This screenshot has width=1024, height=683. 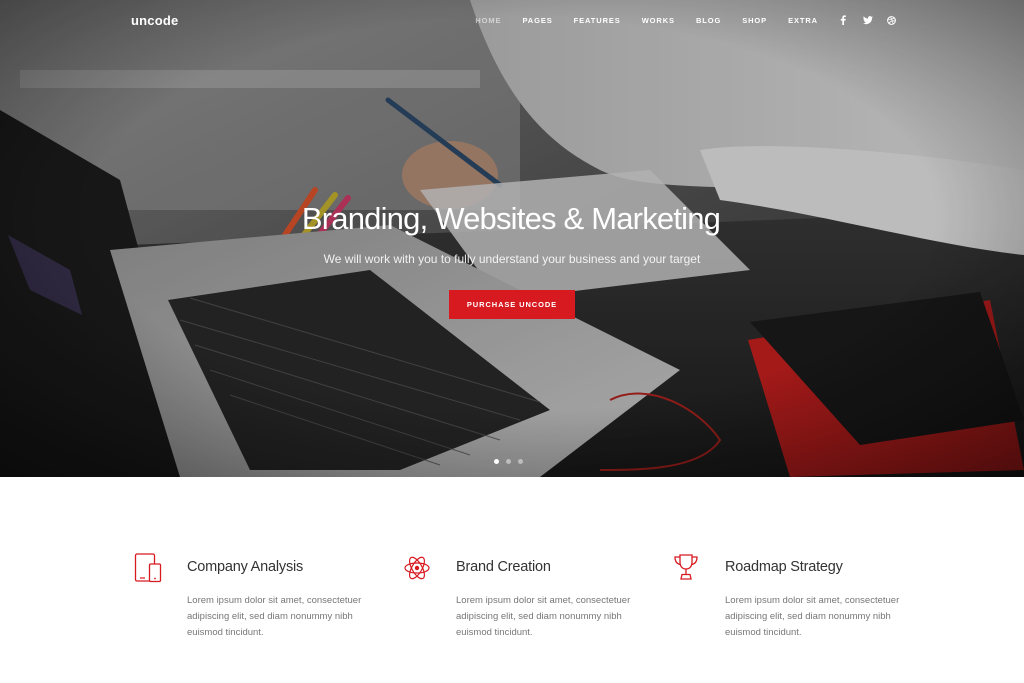 I want to click on menu-item-extra: EXTRA, so click(x=803, y=20).